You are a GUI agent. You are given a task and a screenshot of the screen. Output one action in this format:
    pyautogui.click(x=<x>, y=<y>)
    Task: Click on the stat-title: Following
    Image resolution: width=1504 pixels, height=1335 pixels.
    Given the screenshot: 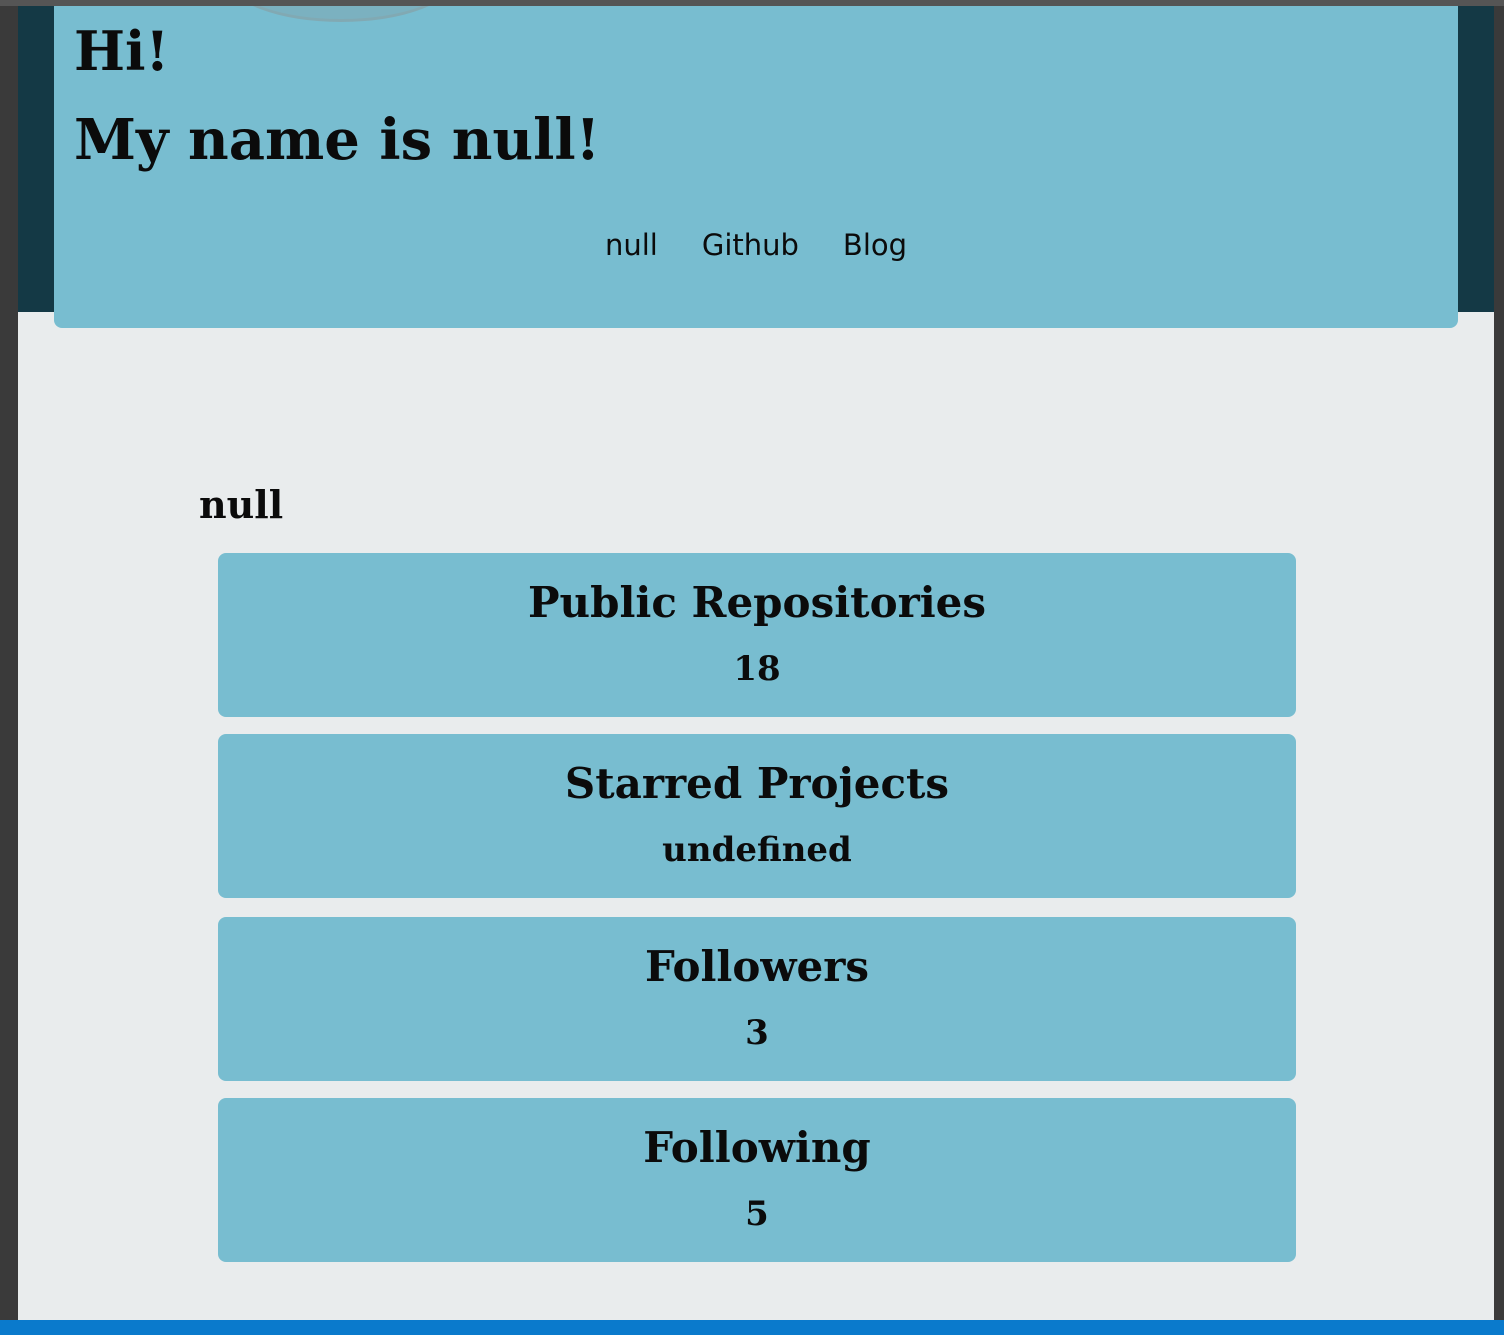 What is the action you would take?
    pyautogui.click(x=757, y=1147)
    